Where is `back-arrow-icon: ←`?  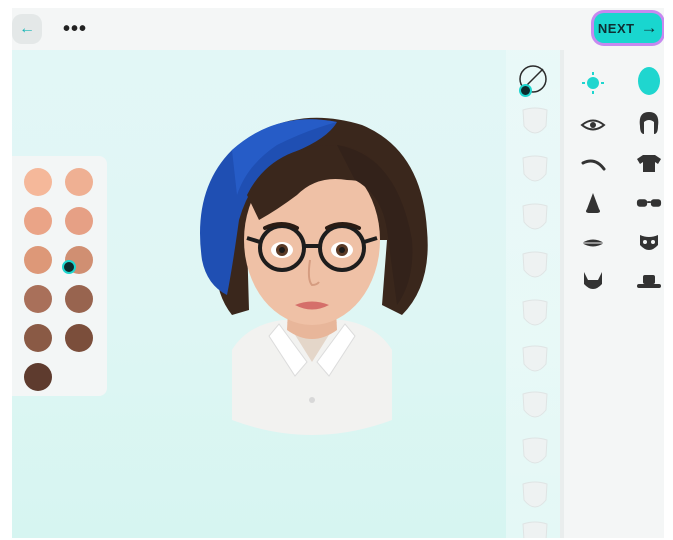
back-arrow-icon: ← is located at coordinates (27, 28).